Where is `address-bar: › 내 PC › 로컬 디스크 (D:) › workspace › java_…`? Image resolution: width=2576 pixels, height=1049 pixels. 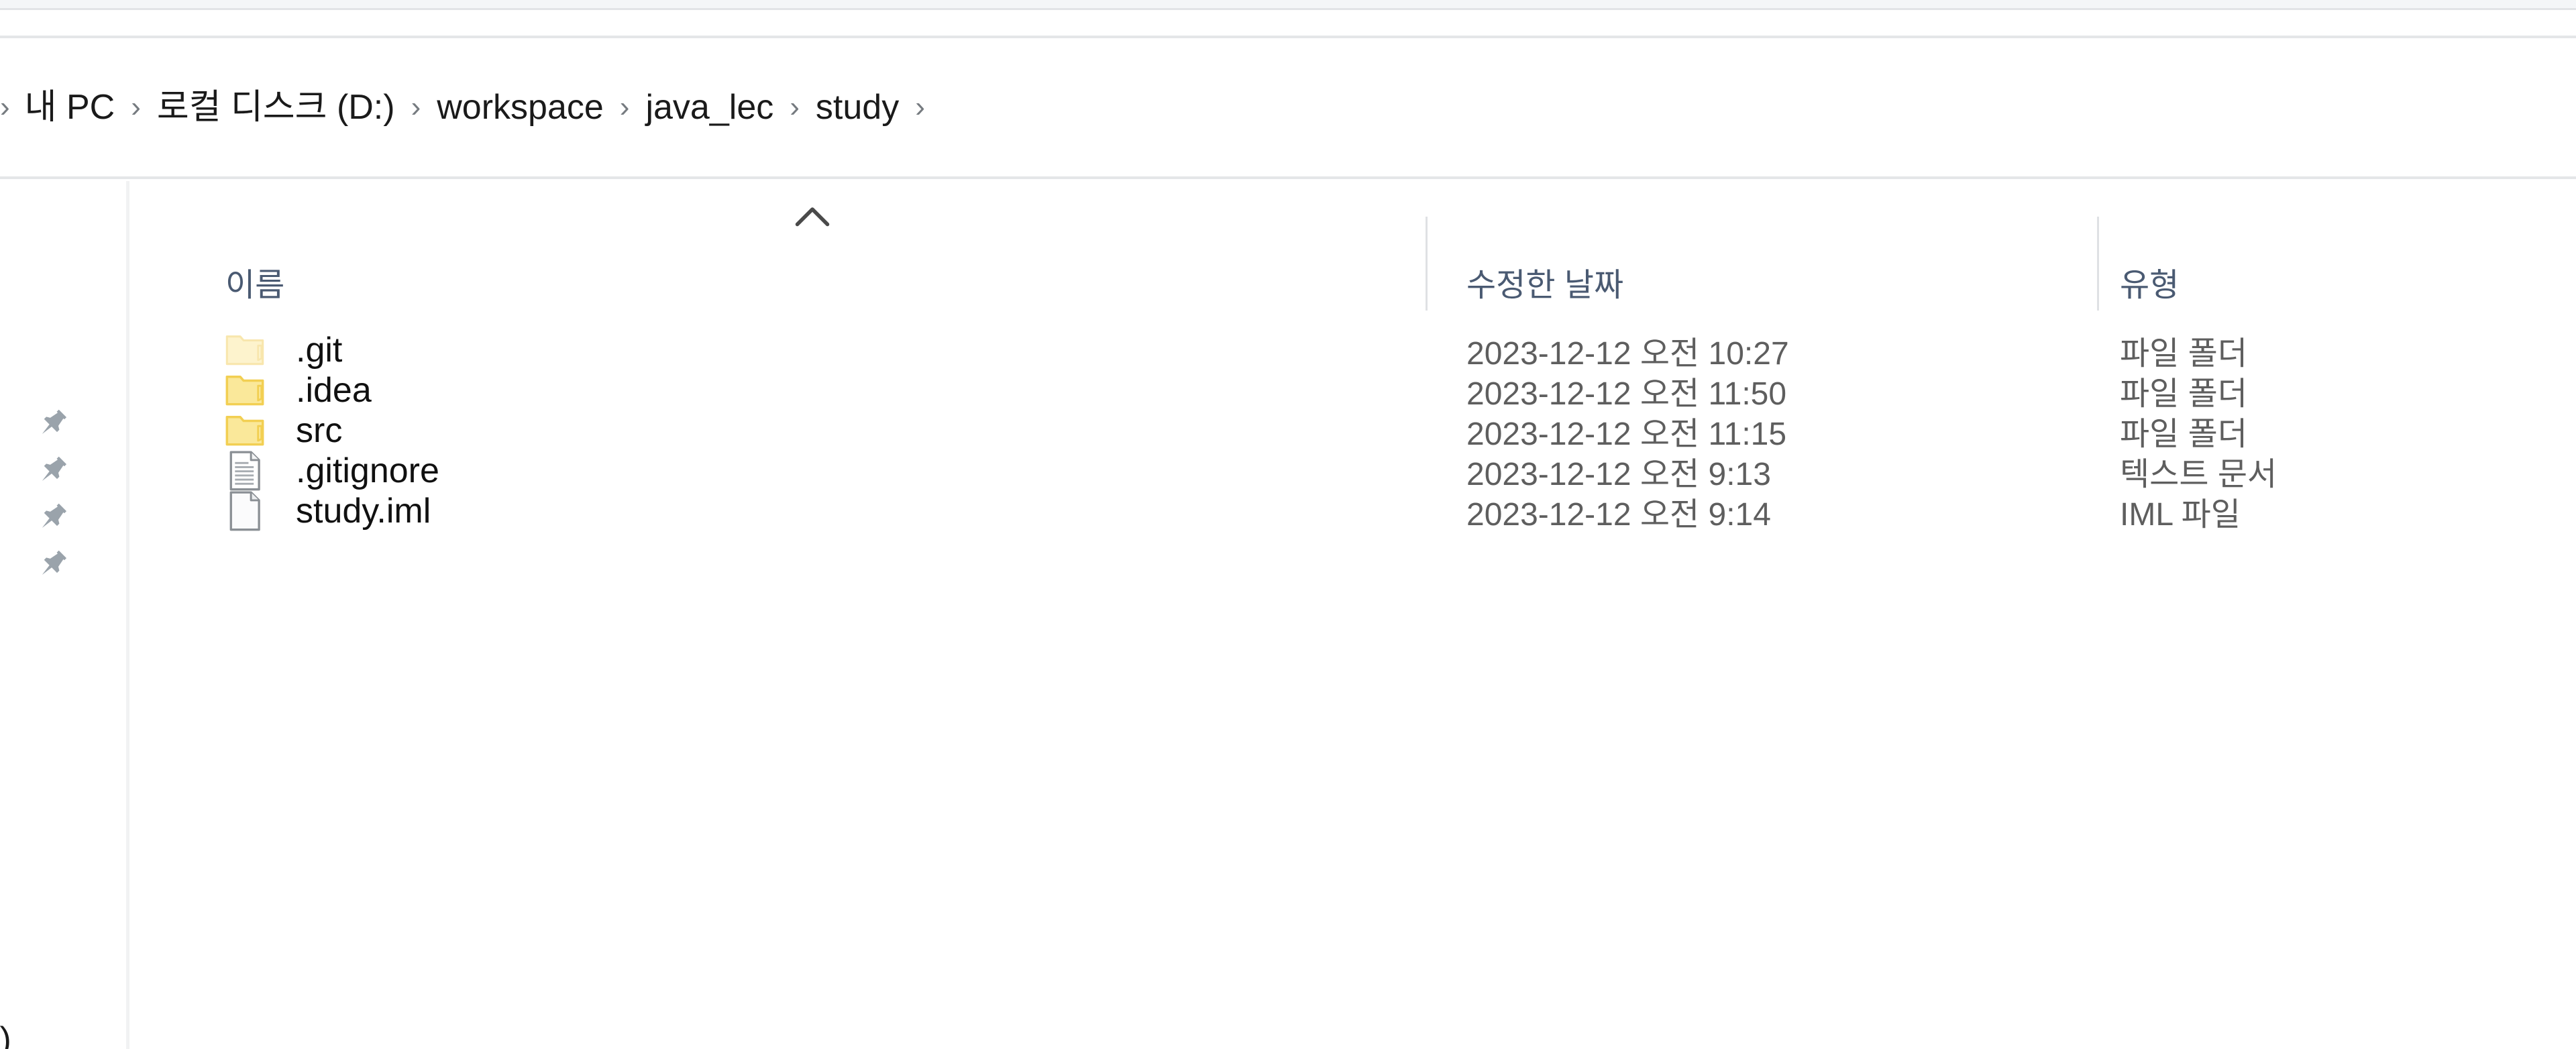
address-bar: › 내 PC › 로컬 디스크 (D:) › workspace › java_… is located at coordinates (1288, 107).